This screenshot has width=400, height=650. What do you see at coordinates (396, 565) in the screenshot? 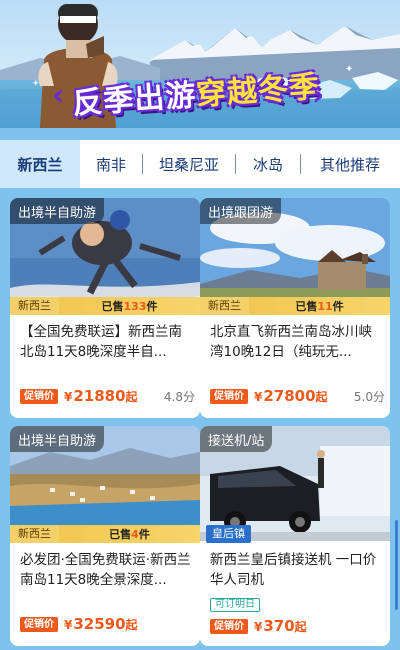
I see `scrollbar` at bounding box center [396, 565].